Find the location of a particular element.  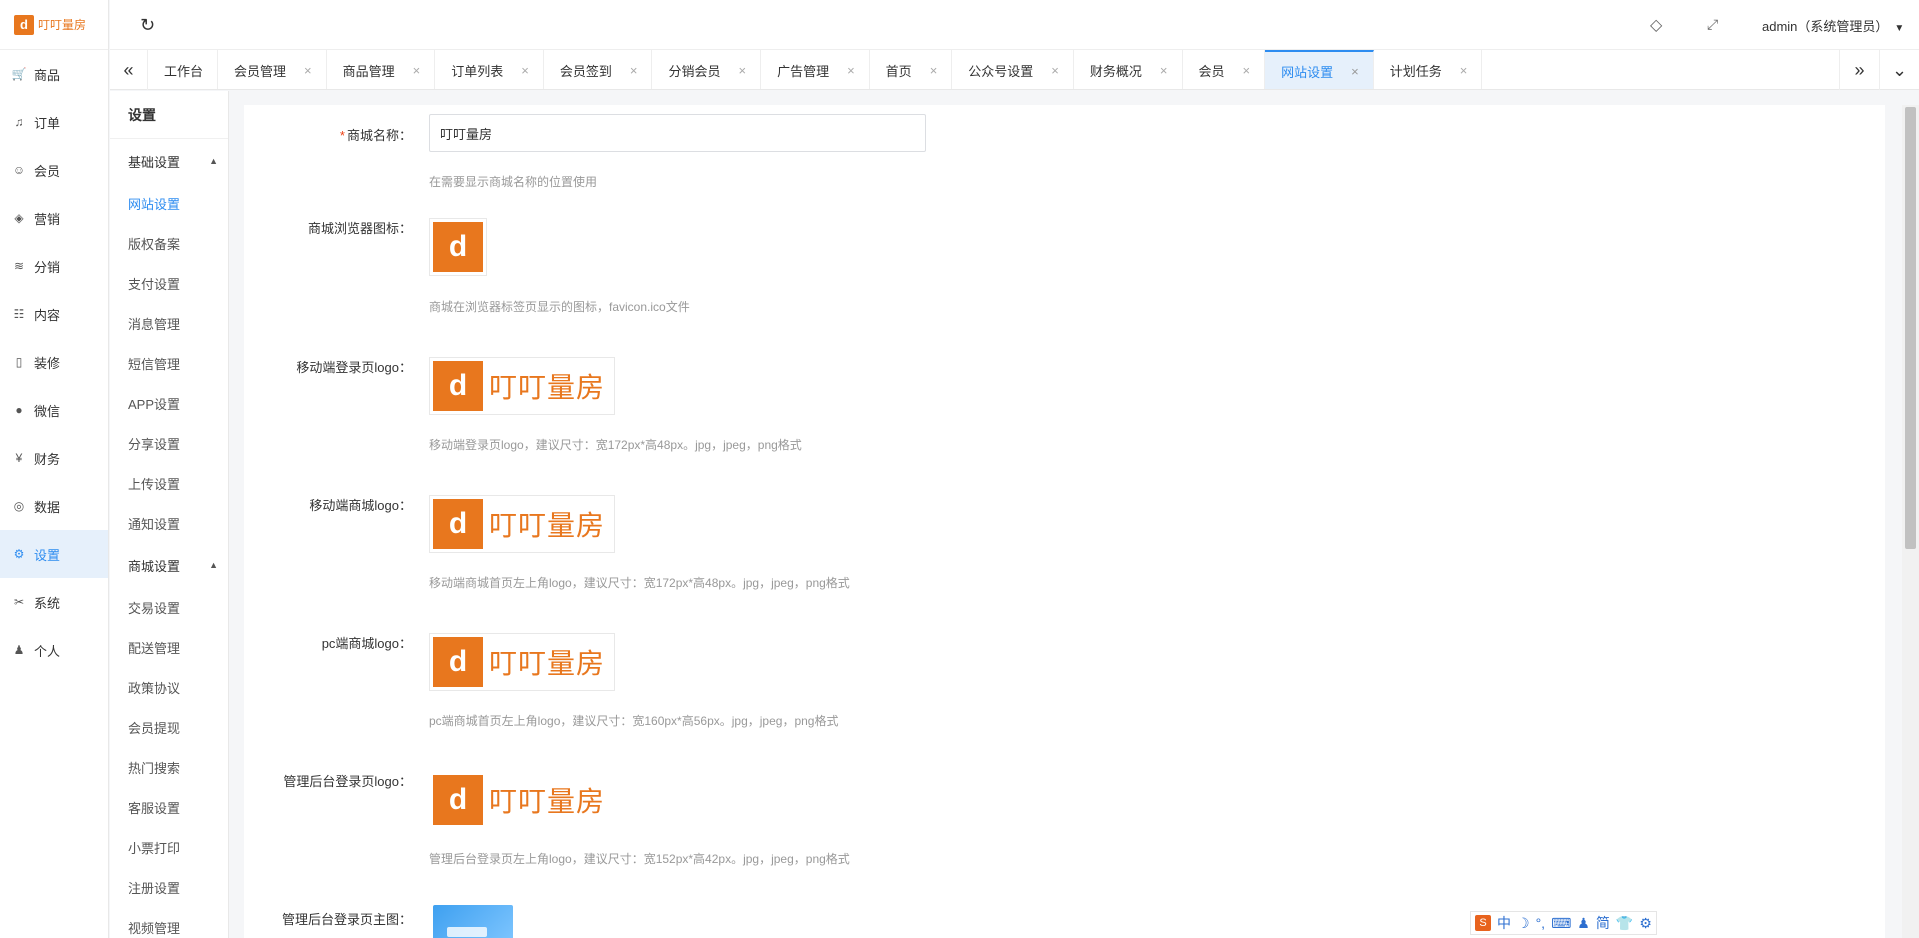

tab-11: 网站设置 × is located at coordinates (1319, 69).